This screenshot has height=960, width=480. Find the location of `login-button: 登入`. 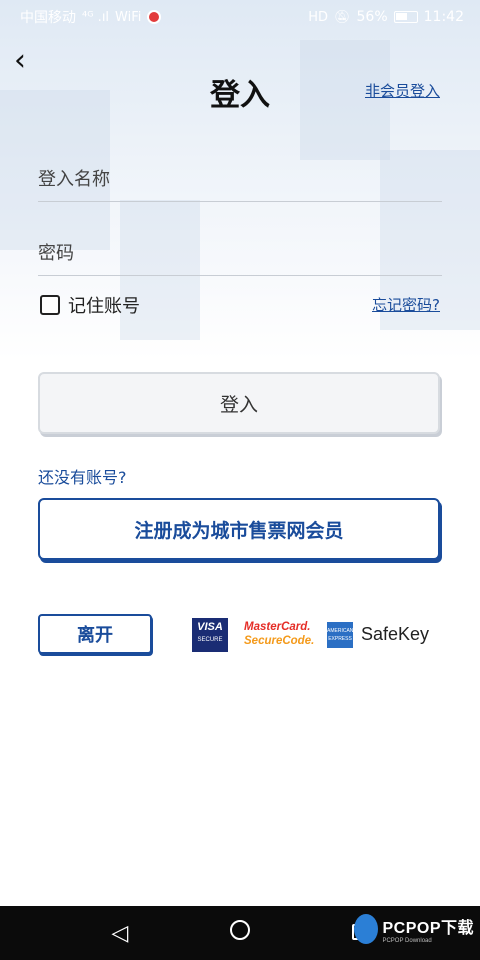

login-button: 登入 is located at coordinates (239, 403).